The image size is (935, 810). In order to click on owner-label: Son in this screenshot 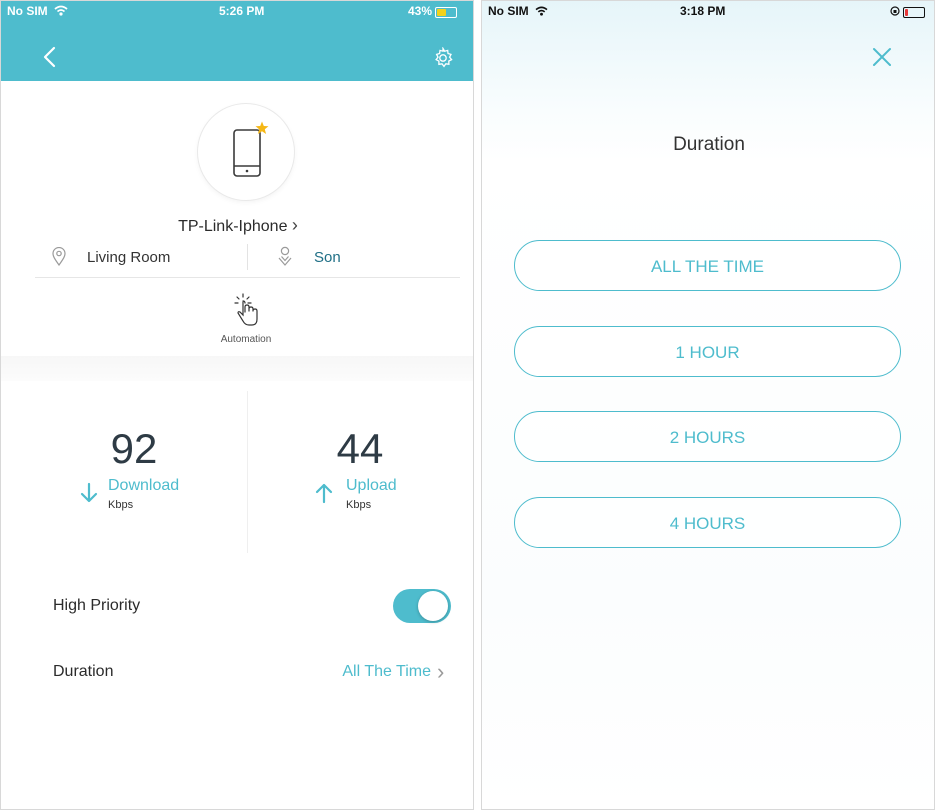, I will do `click(327, 257)`.